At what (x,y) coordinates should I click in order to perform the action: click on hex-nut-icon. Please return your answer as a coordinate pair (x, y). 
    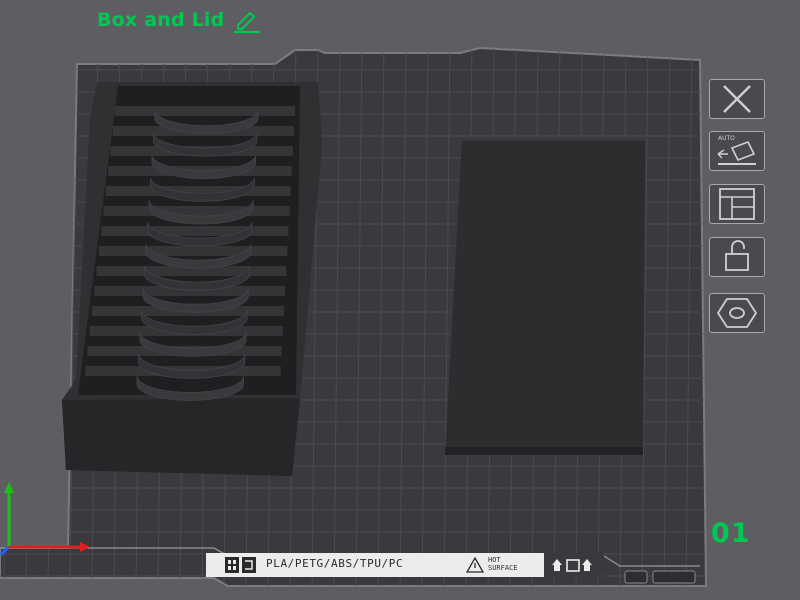
    Looking at the image, I should click on (737, 313).